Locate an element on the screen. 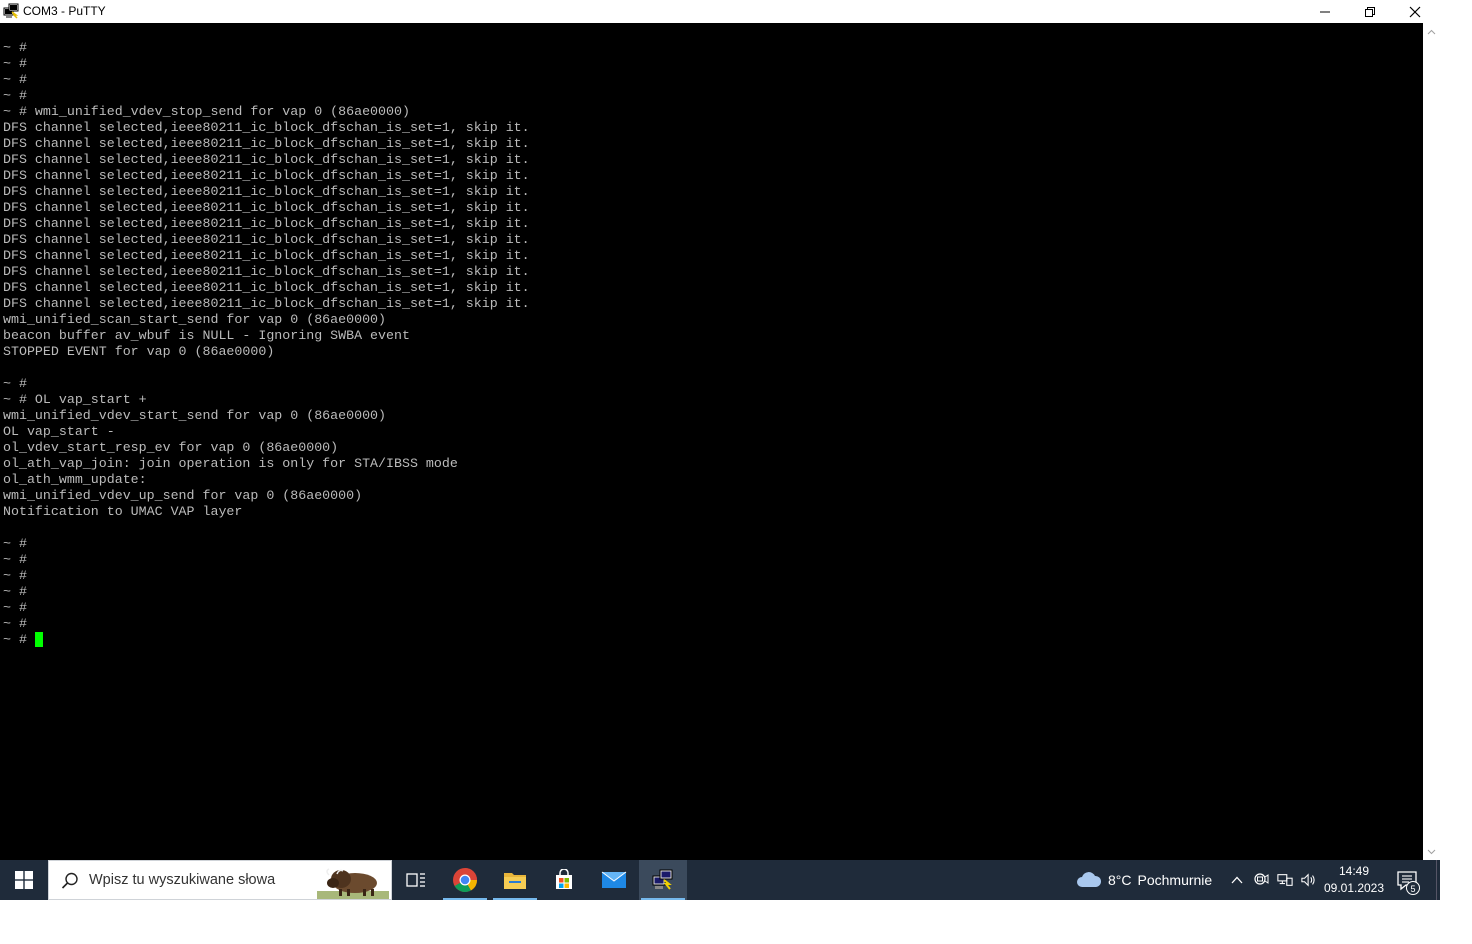 This screenshot has height=944, width=1472. taskbar-app-chrome is located at coordinates (465, 880).